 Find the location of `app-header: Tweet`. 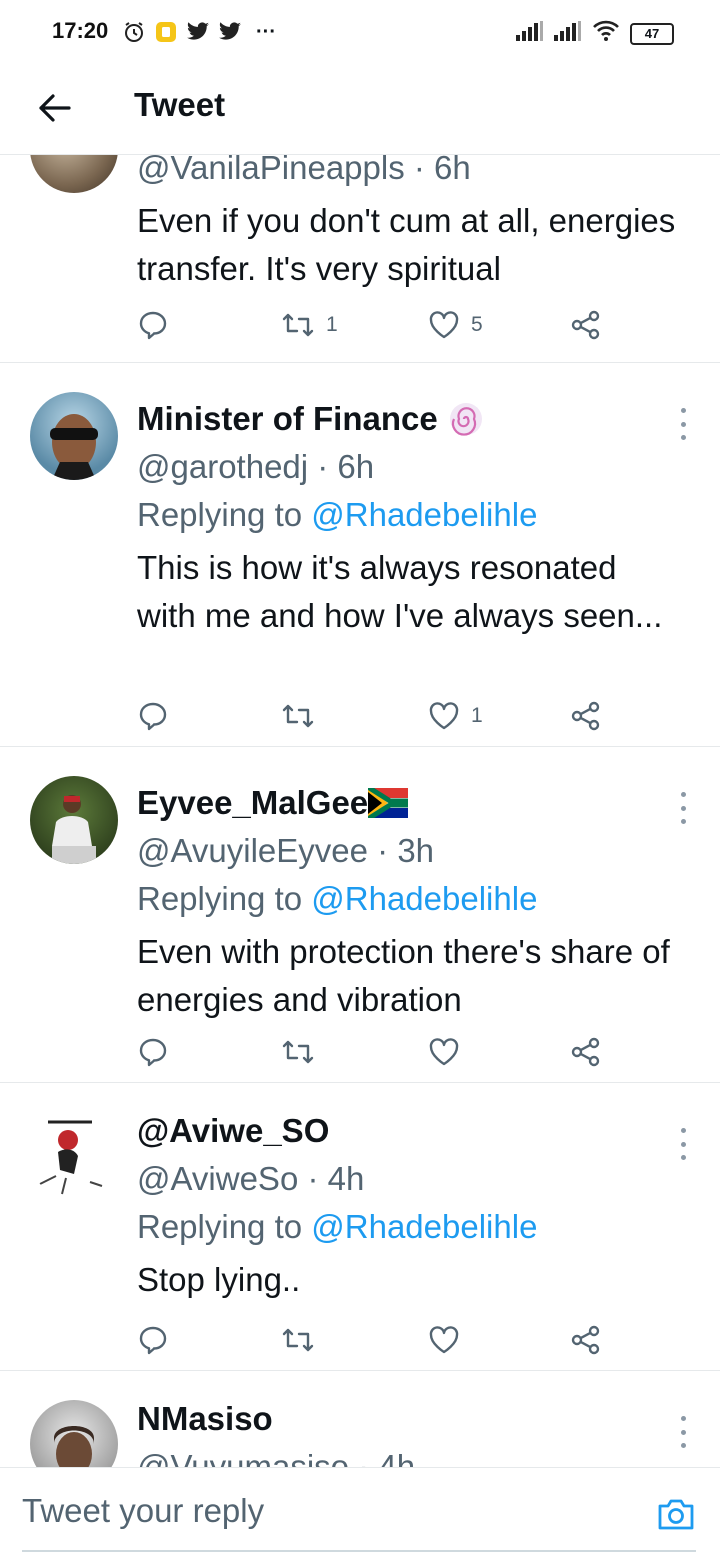

app-header: Tweet is located at coordinates (360, 109).